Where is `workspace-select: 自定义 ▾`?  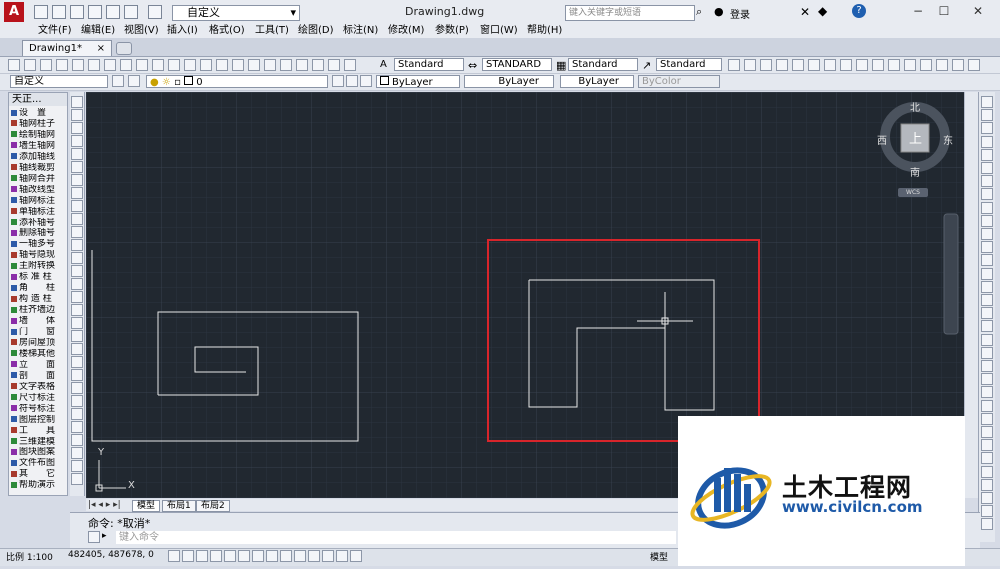 workspace-select: 自定义 ▾ is located at coordinates (236, 13).